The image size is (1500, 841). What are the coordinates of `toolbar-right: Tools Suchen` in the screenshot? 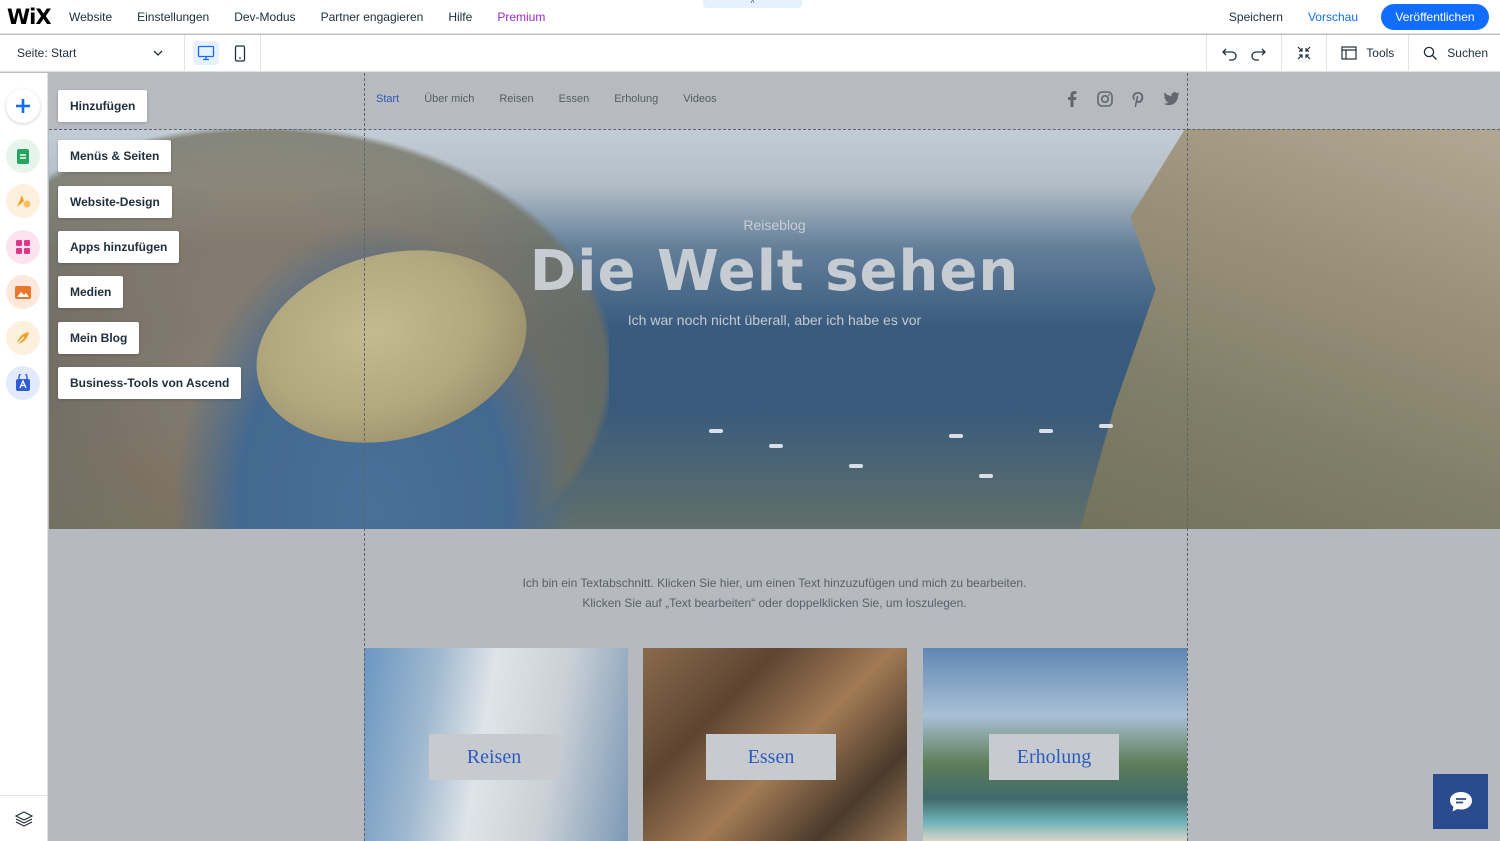 It's located at (1353, 53).